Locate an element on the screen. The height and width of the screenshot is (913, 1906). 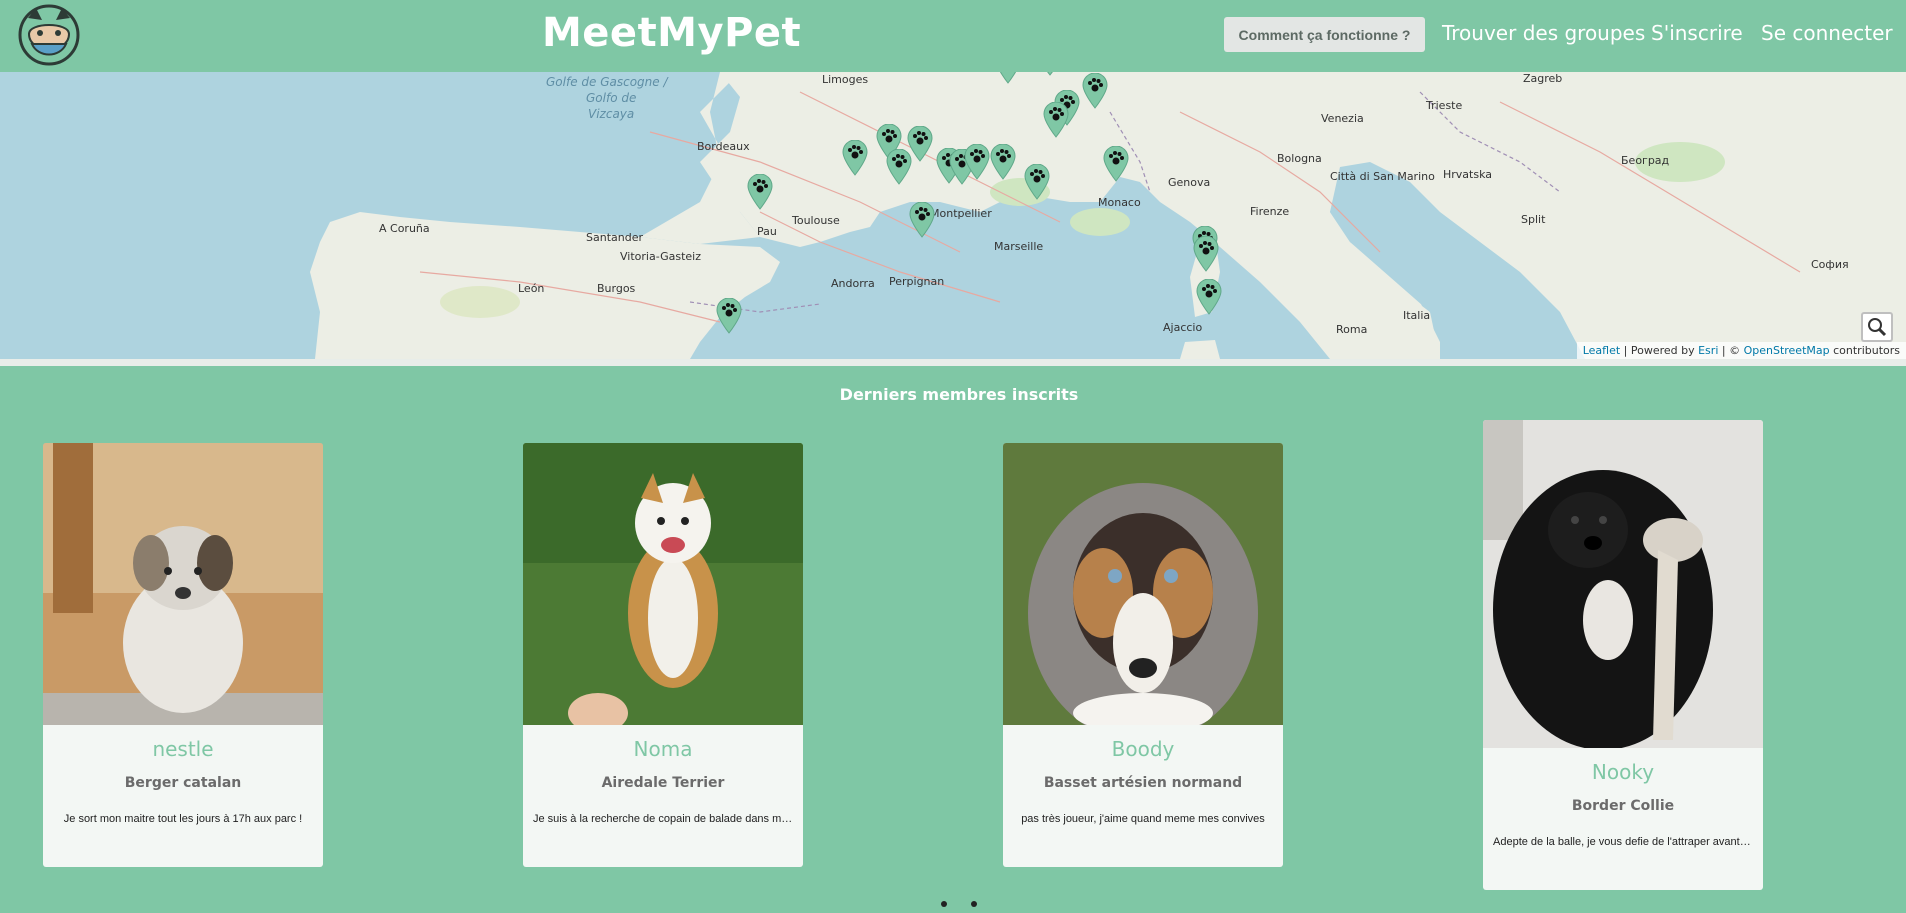
how-it-works-button: Comment ça fonctionne ? is located at coordinates (1324, 34).